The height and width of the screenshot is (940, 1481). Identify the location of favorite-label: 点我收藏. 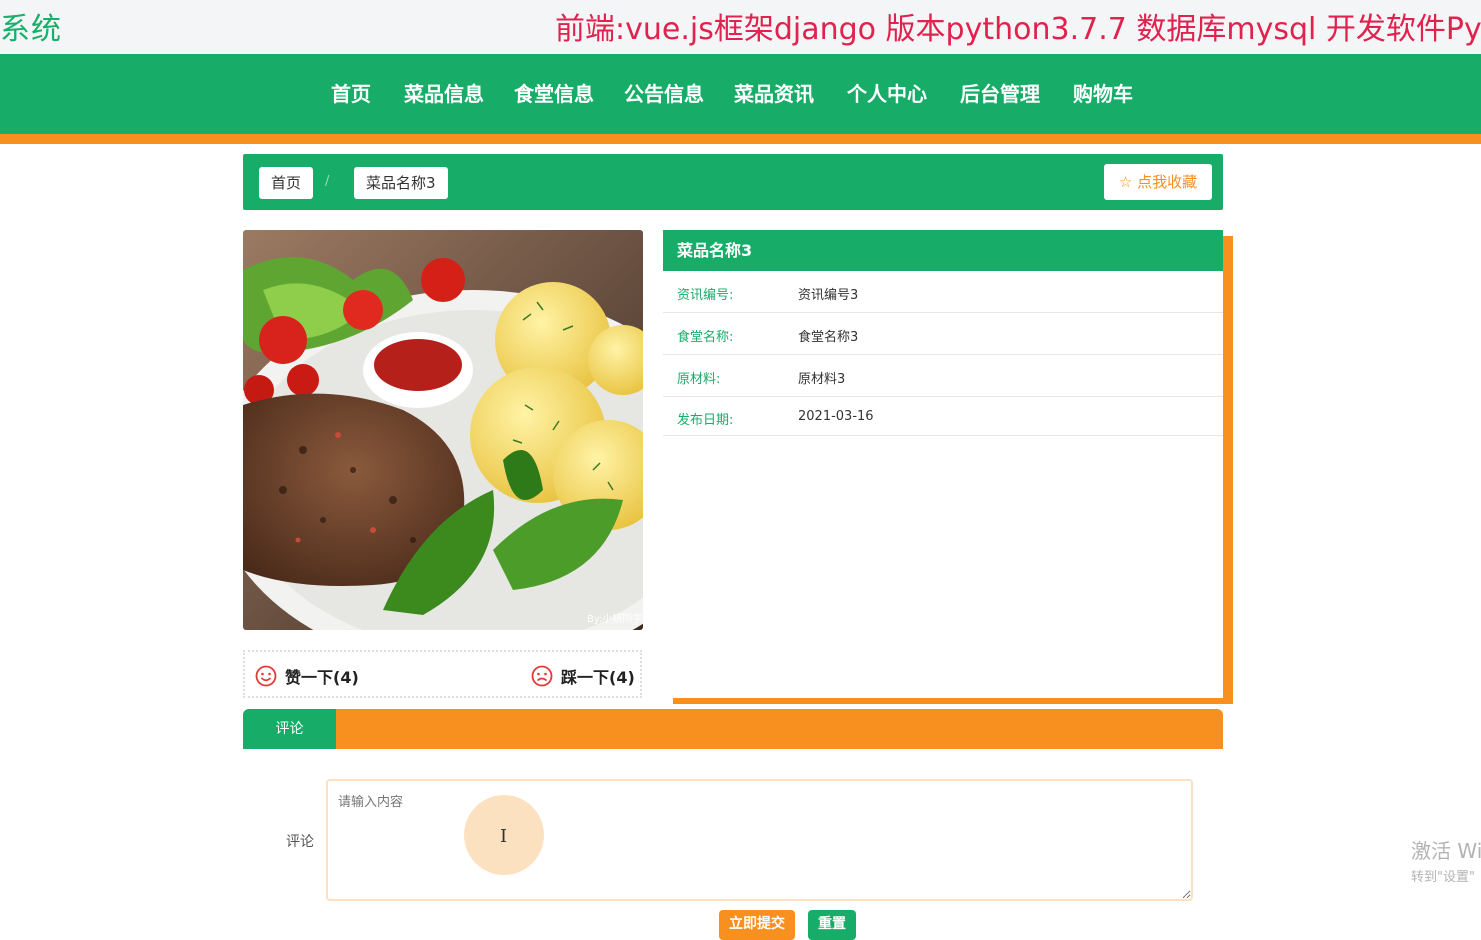
(1167, 182).